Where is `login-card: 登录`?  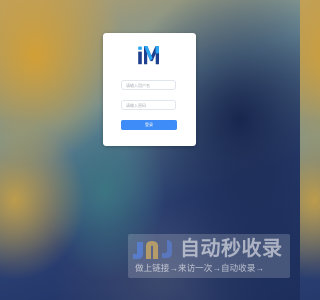 login-card: 登录 is located at coordinates (149, 89).